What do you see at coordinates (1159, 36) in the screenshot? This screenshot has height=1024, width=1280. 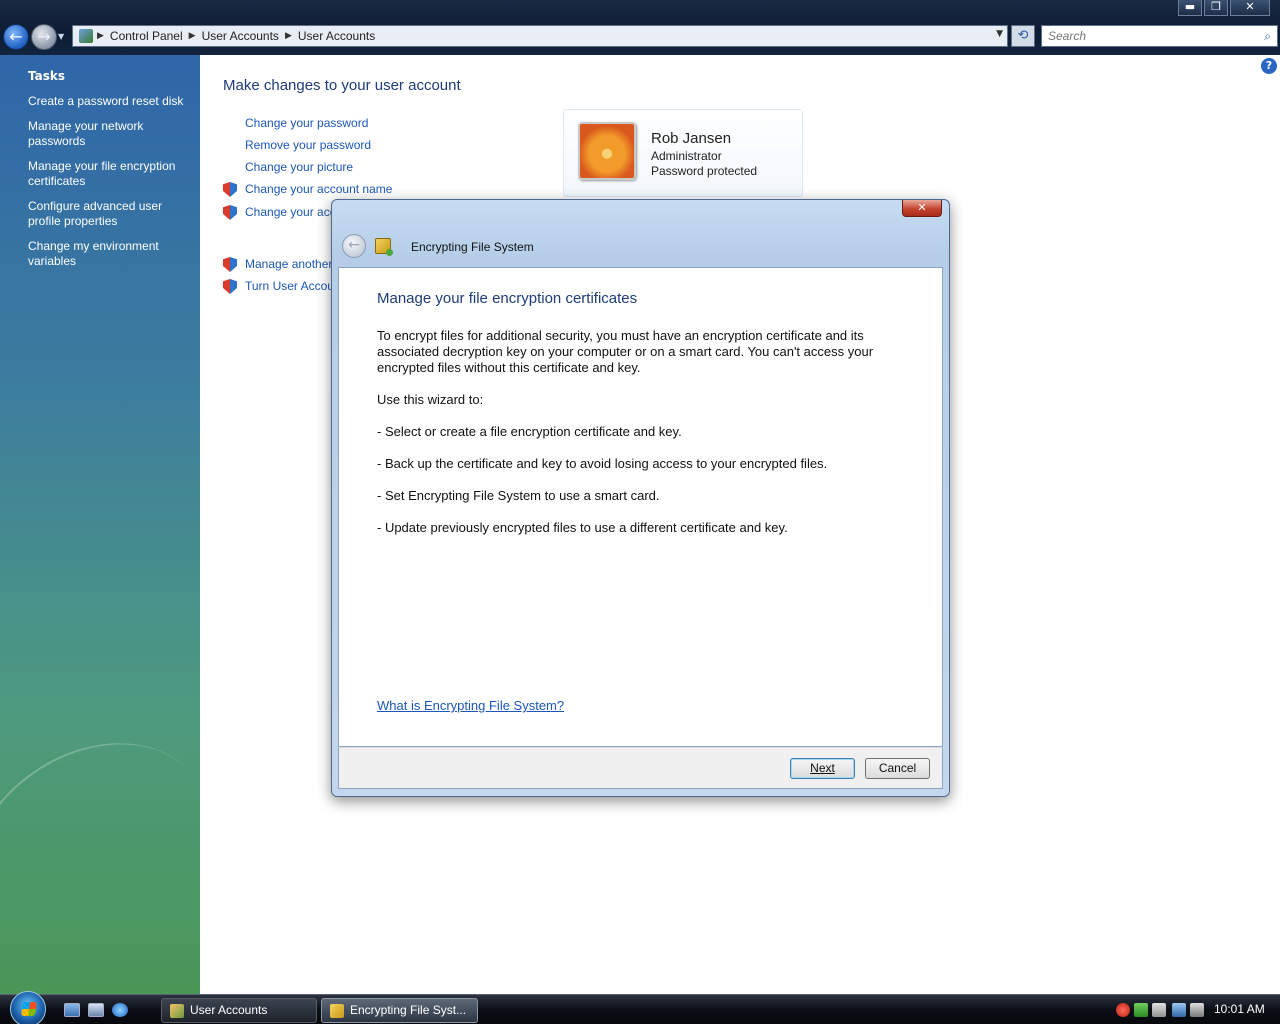 I see `search-input: Search ⌕` at bounding box center [1159, 36].